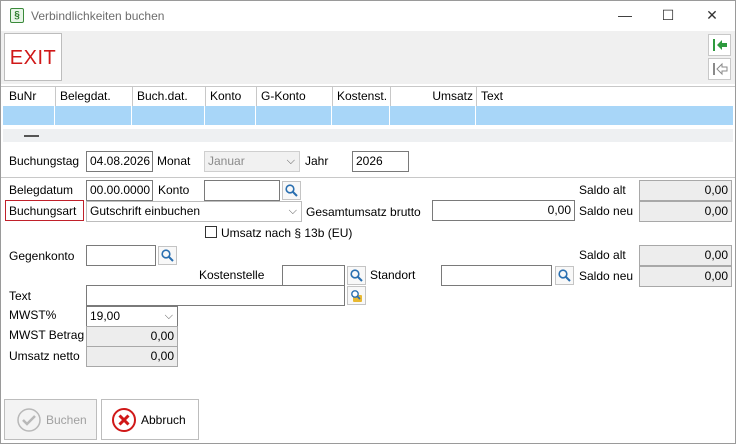  I want to click on buchungsart-select: Gutschrift einbuchen ⌵, so click(194, 211).